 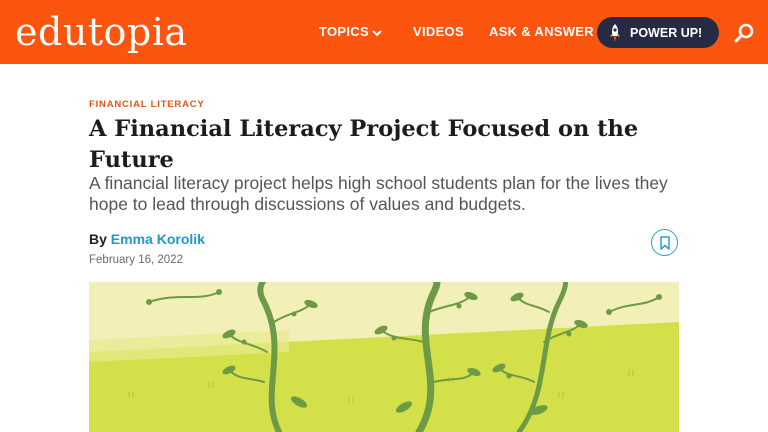 I want to click on publish-date: February 16, 2022, so click(x=136, y=260).